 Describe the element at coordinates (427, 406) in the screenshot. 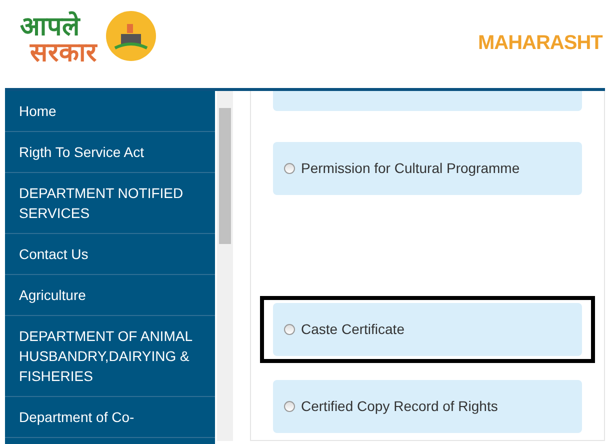

I see `service-option: Certified Copy Record of Rights` at that location.